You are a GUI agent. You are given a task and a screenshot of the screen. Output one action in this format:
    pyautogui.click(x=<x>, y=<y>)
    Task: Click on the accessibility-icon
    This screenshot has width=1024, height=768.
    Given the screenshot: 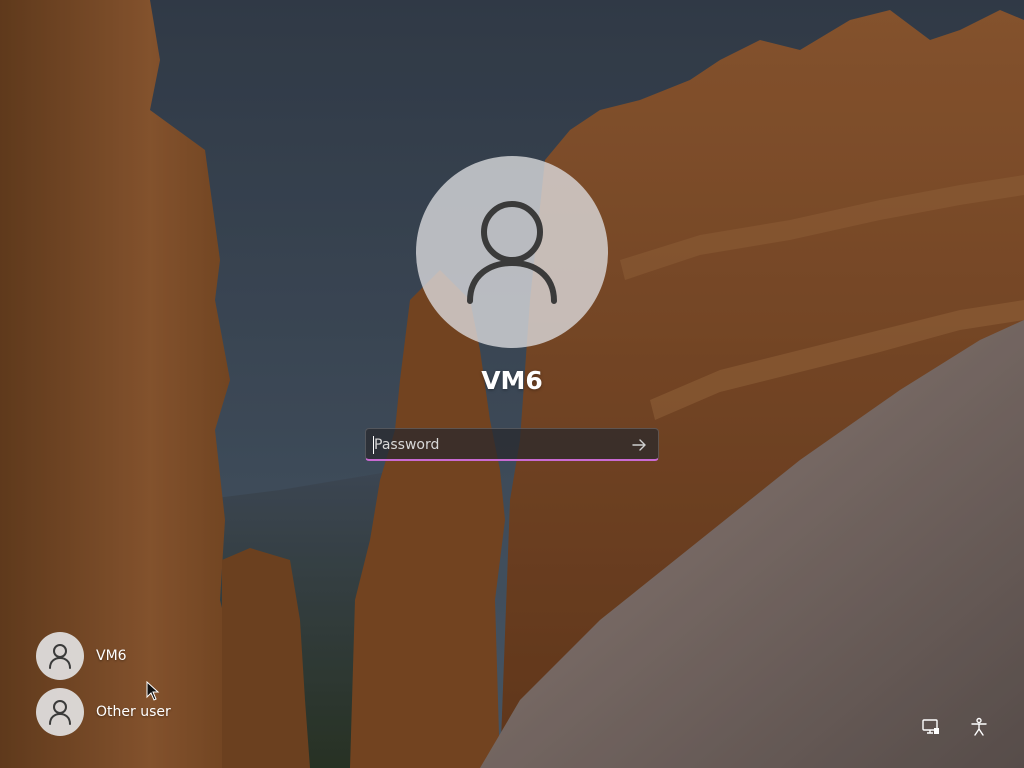 What is the action you would take?
    pyautogui.click(x=979, y=726)
    